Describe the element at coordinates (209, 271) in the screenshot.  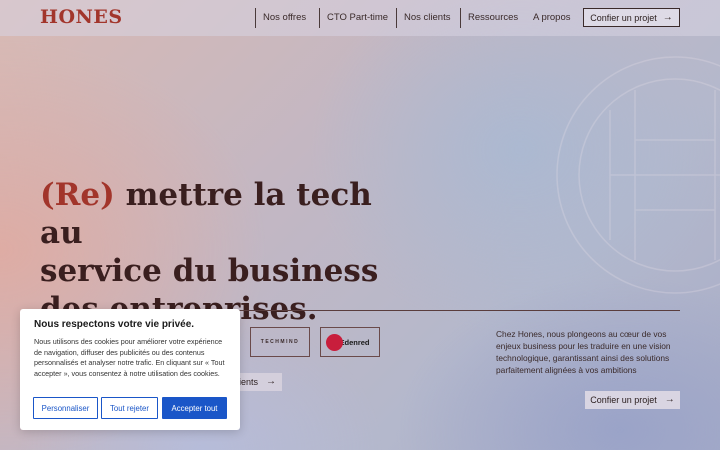
I see `hero-line2: service du business` at that location.